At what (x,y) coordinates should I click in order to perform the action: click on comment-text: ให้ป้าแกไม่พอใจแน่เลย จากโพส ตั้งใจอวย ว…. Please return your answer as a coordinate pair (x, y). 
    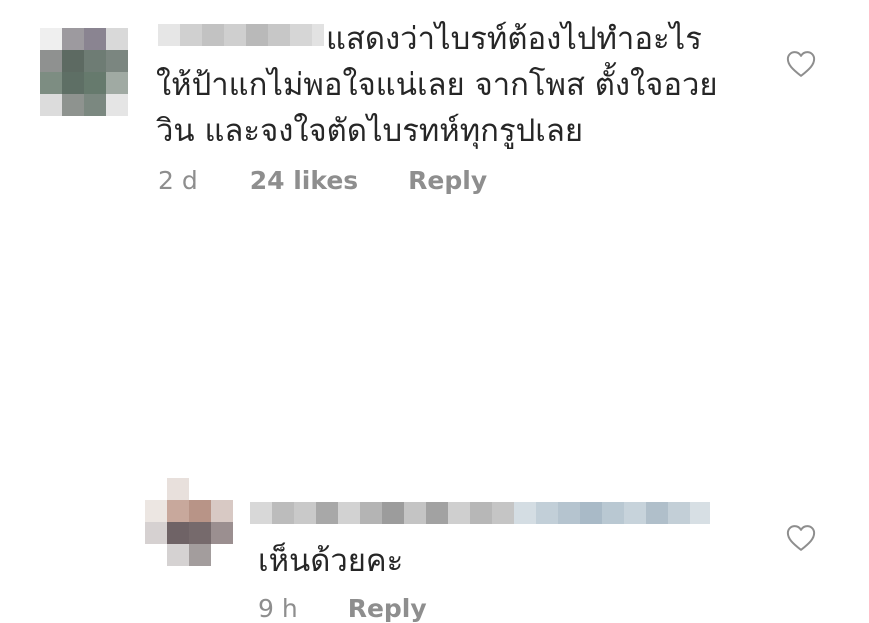
    Looking at the image, I should click on (437, 108).